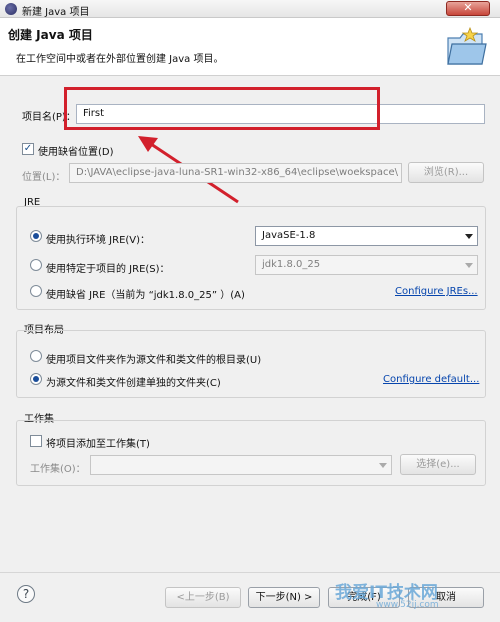 The height and width of the screenshot is (622, 500). I want to click on layout-root-radio, so click(36, 356).